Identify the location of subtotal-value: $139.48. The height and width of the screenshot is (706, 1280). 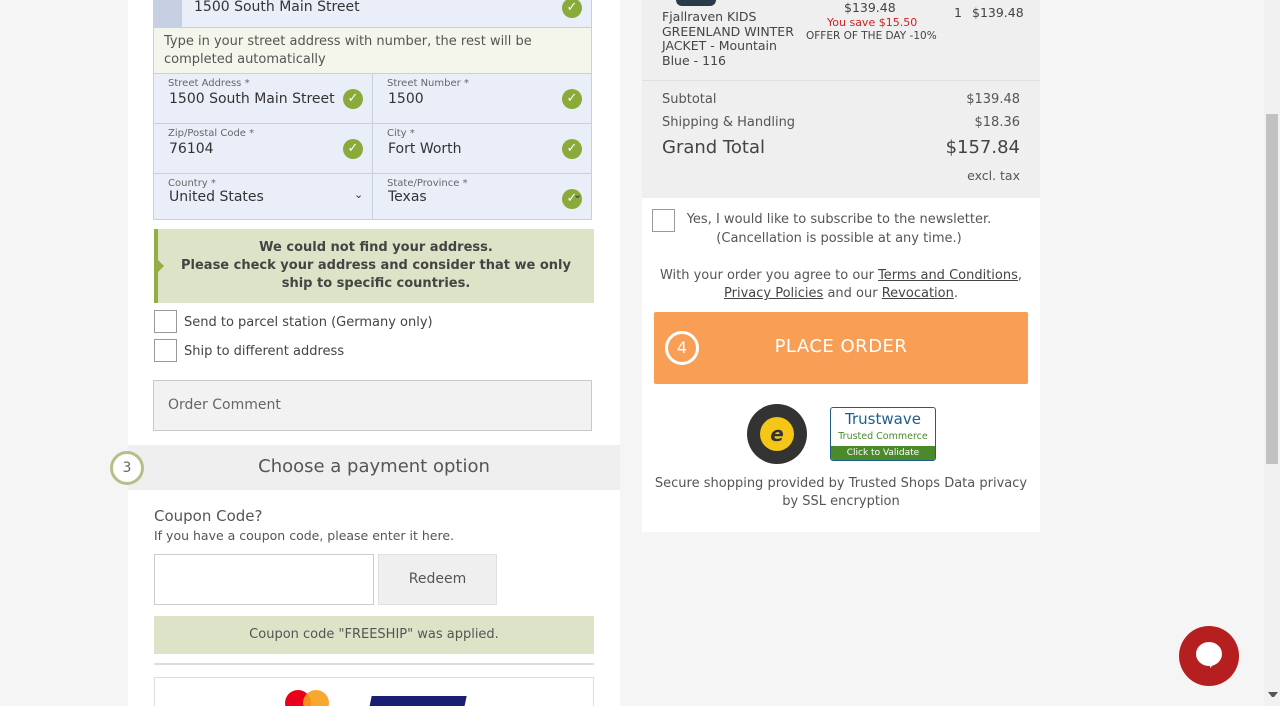
(993, 99).